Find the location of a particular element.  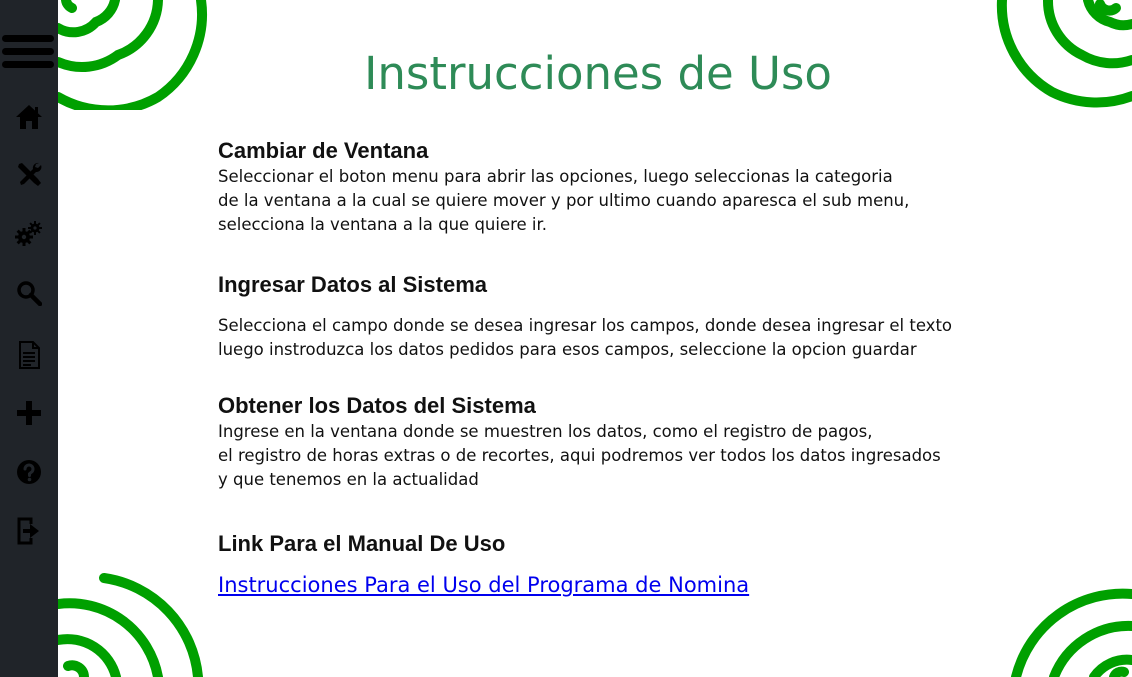

sidebar-item-search is located at coordinates (29, 293).